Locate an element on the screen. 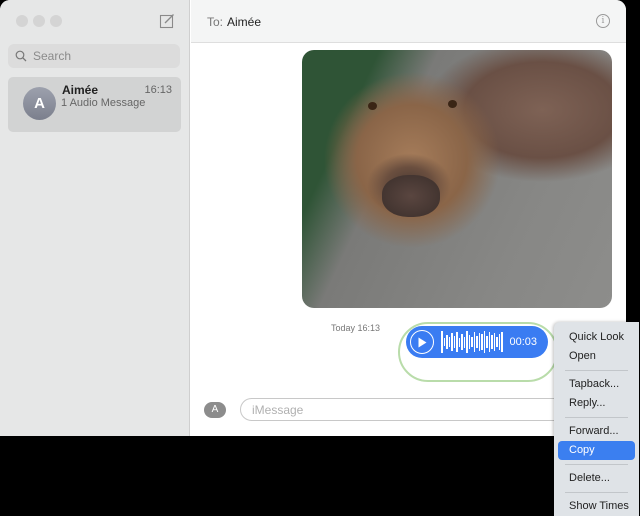  info-icon: i is located at coordinates (603, 21).